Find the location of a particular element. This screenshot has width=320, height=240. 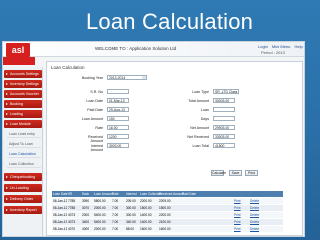

sidebar-item: Loading is located at coordinates (23, 114).